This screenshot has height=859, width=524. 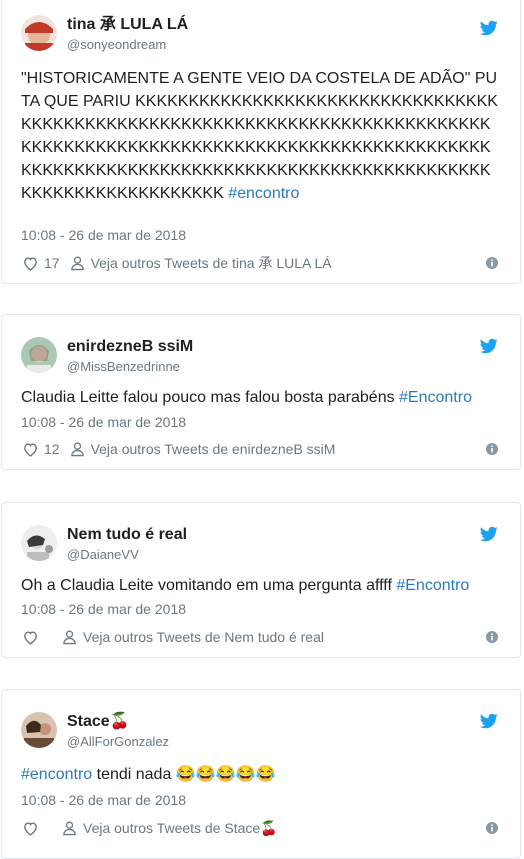 I want to click on display-name: Nem tudo é real, so click(x=127, y=535).